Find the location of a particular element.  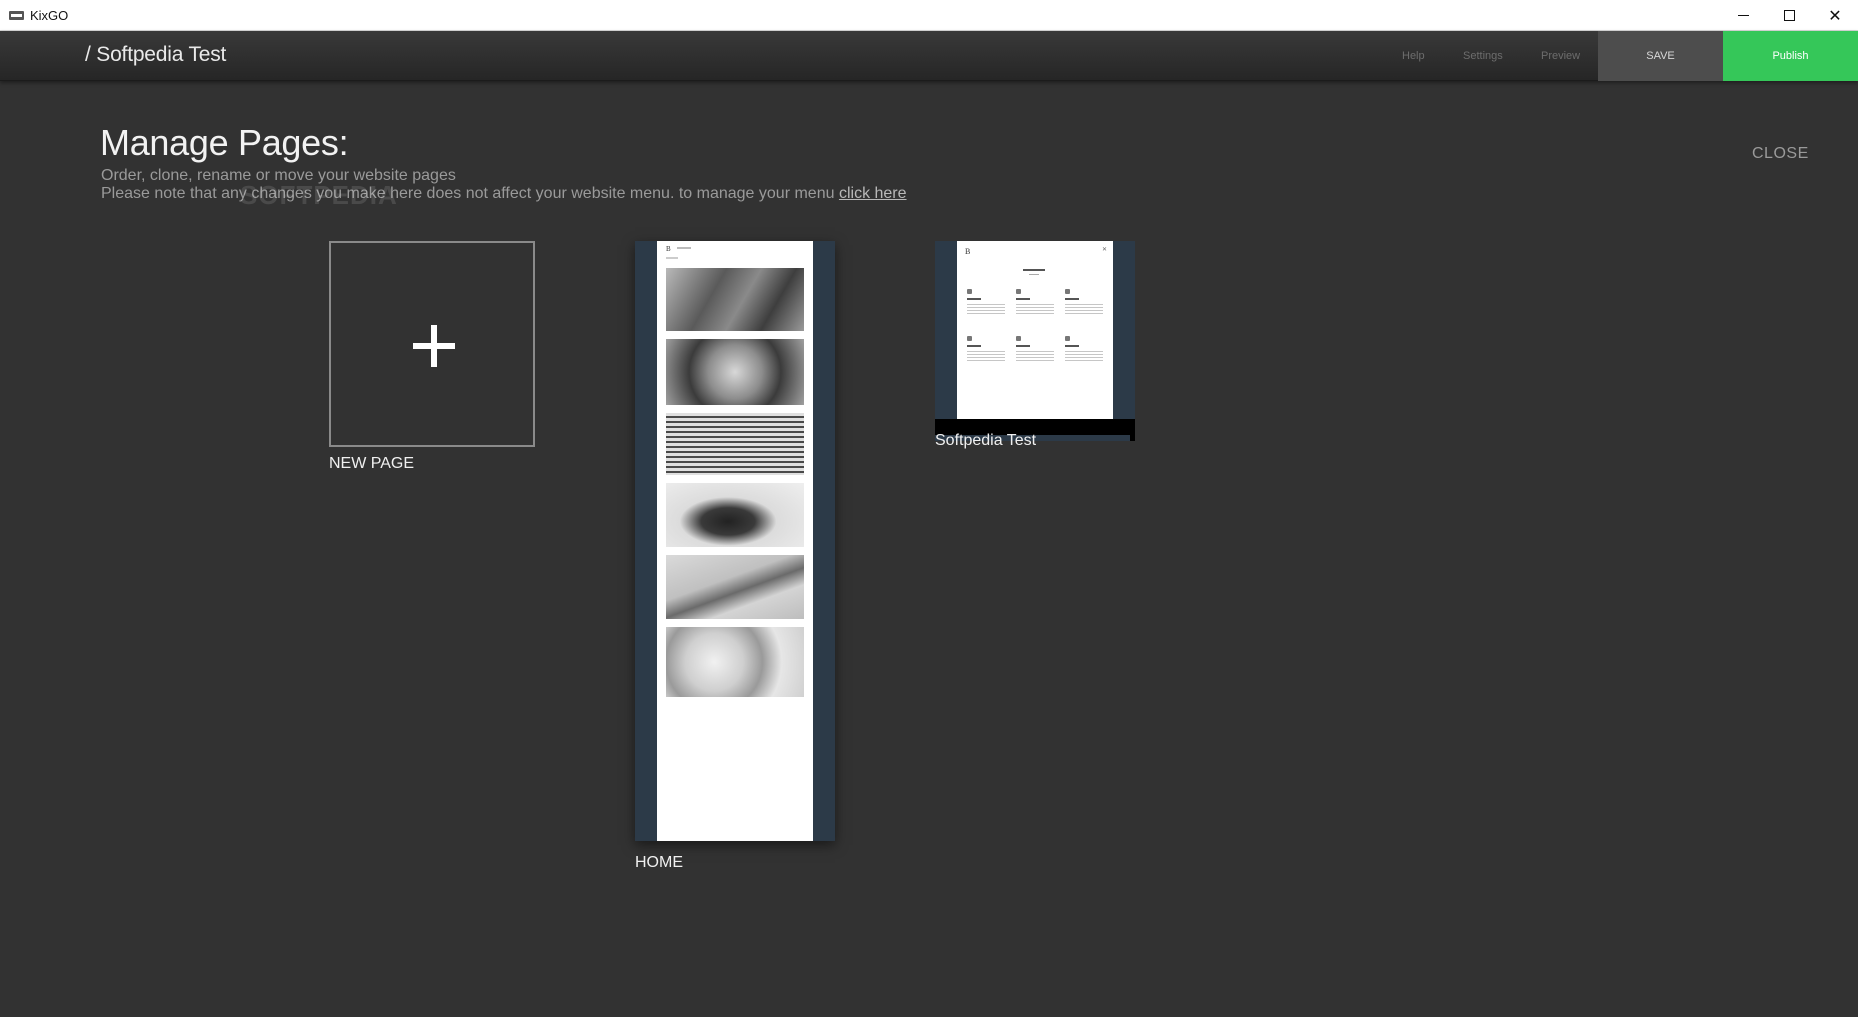

window-titlebar: KixGO ✕ is located at coordinates (929, 15).